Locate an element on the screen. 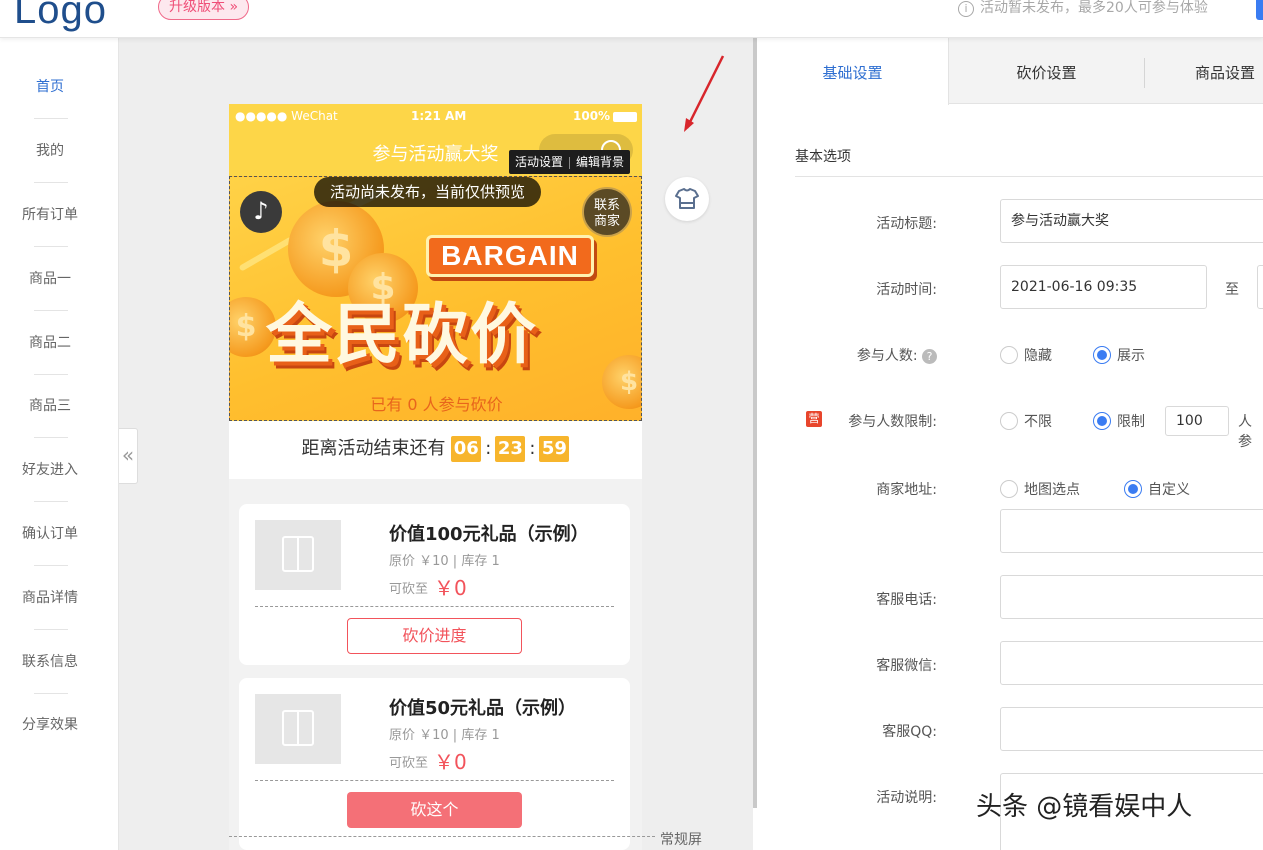  preview-notice: 活动尚未发布，当前仅供预览 is located at coordinates (428, 192).